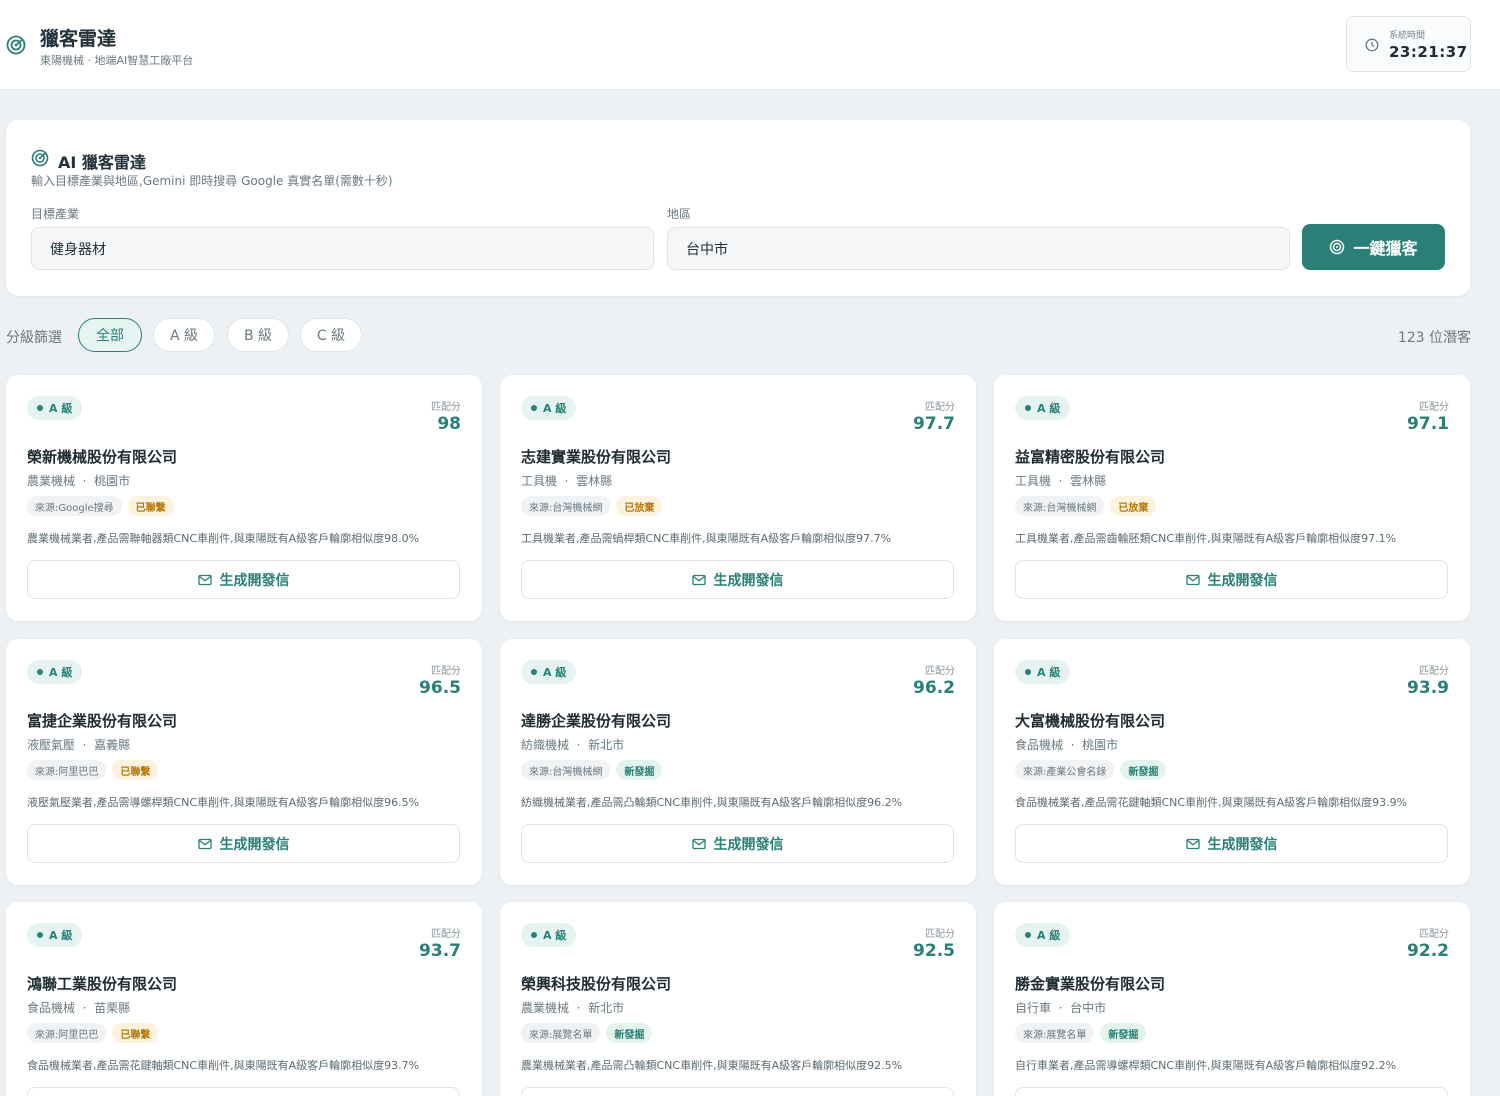 The width and height of the screenshot is (1500, 1096). I want to click on lead-description: 農業機械業者,產品需聯軸器類CNC車削件,與東陽既有A級客戶輪廓相似度98.0%, so click(223, 538).